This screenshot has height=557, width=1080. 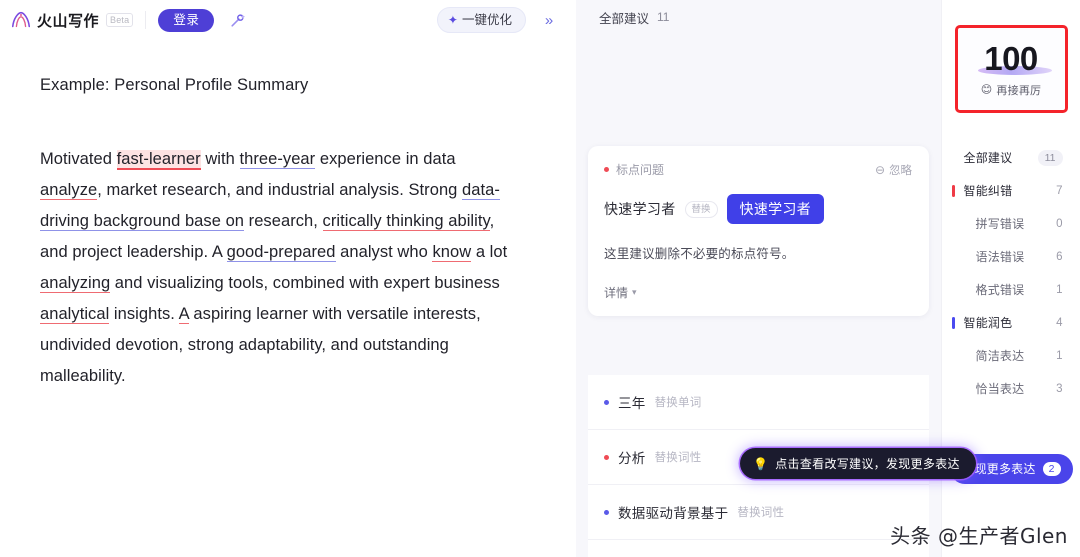 What do you see at coordinates (761, 463) in the screenshot?
I see `lightbulb-icon: 💡` at bounding box center [761, 463].